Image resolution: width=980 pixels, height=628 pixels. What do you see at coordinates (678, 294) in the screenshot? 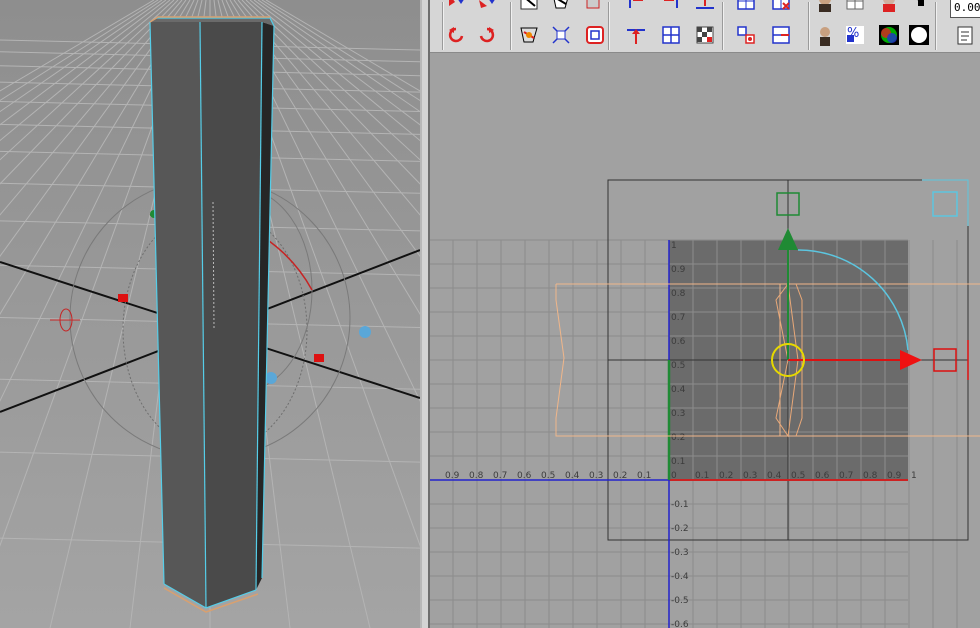
I see `v-tick-label: 0.8` at bounding box center [678, 294].